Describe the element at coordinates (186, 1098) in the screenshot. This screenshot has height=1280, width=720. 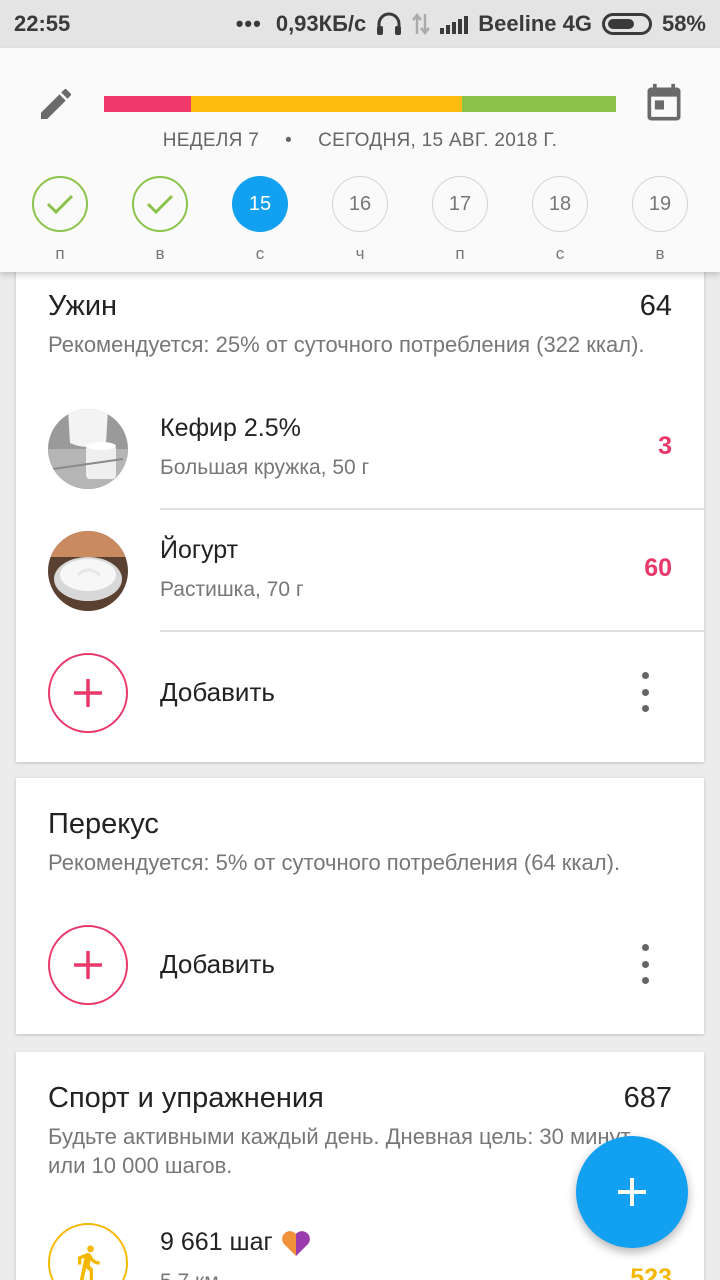
I see `card-title: Спорт и упражнения` at that location.